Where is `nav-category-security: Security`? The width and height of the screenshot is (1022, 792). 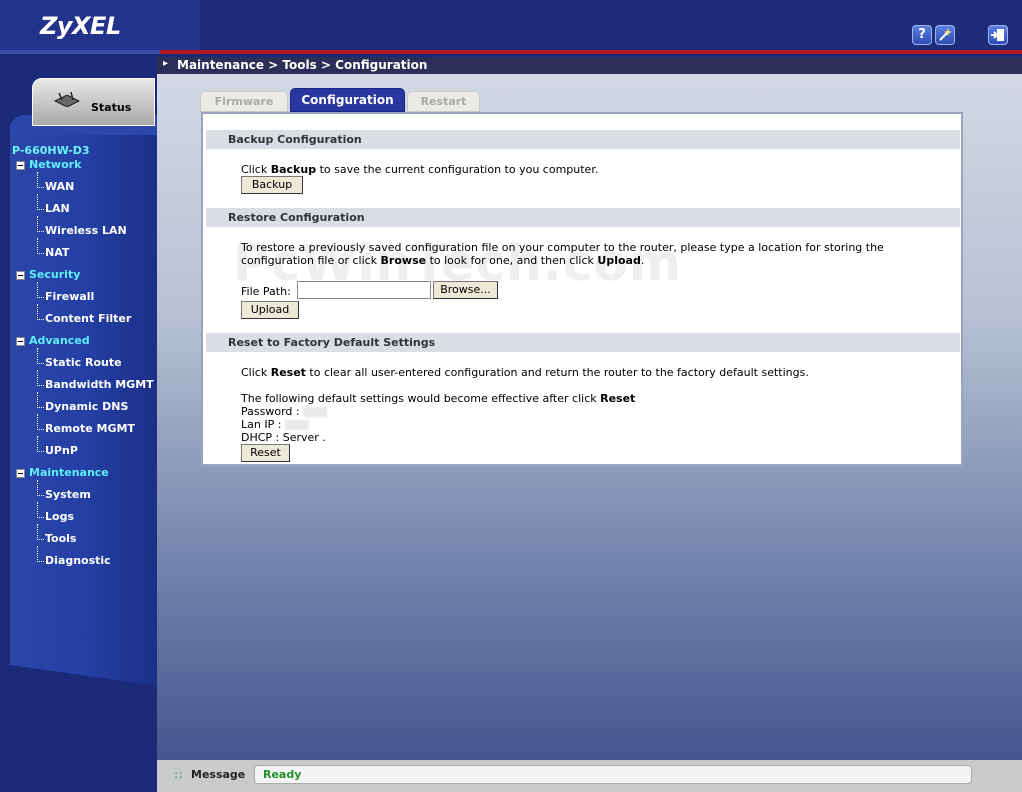
nav-category-security: Security is located at coordinates (84, 279).